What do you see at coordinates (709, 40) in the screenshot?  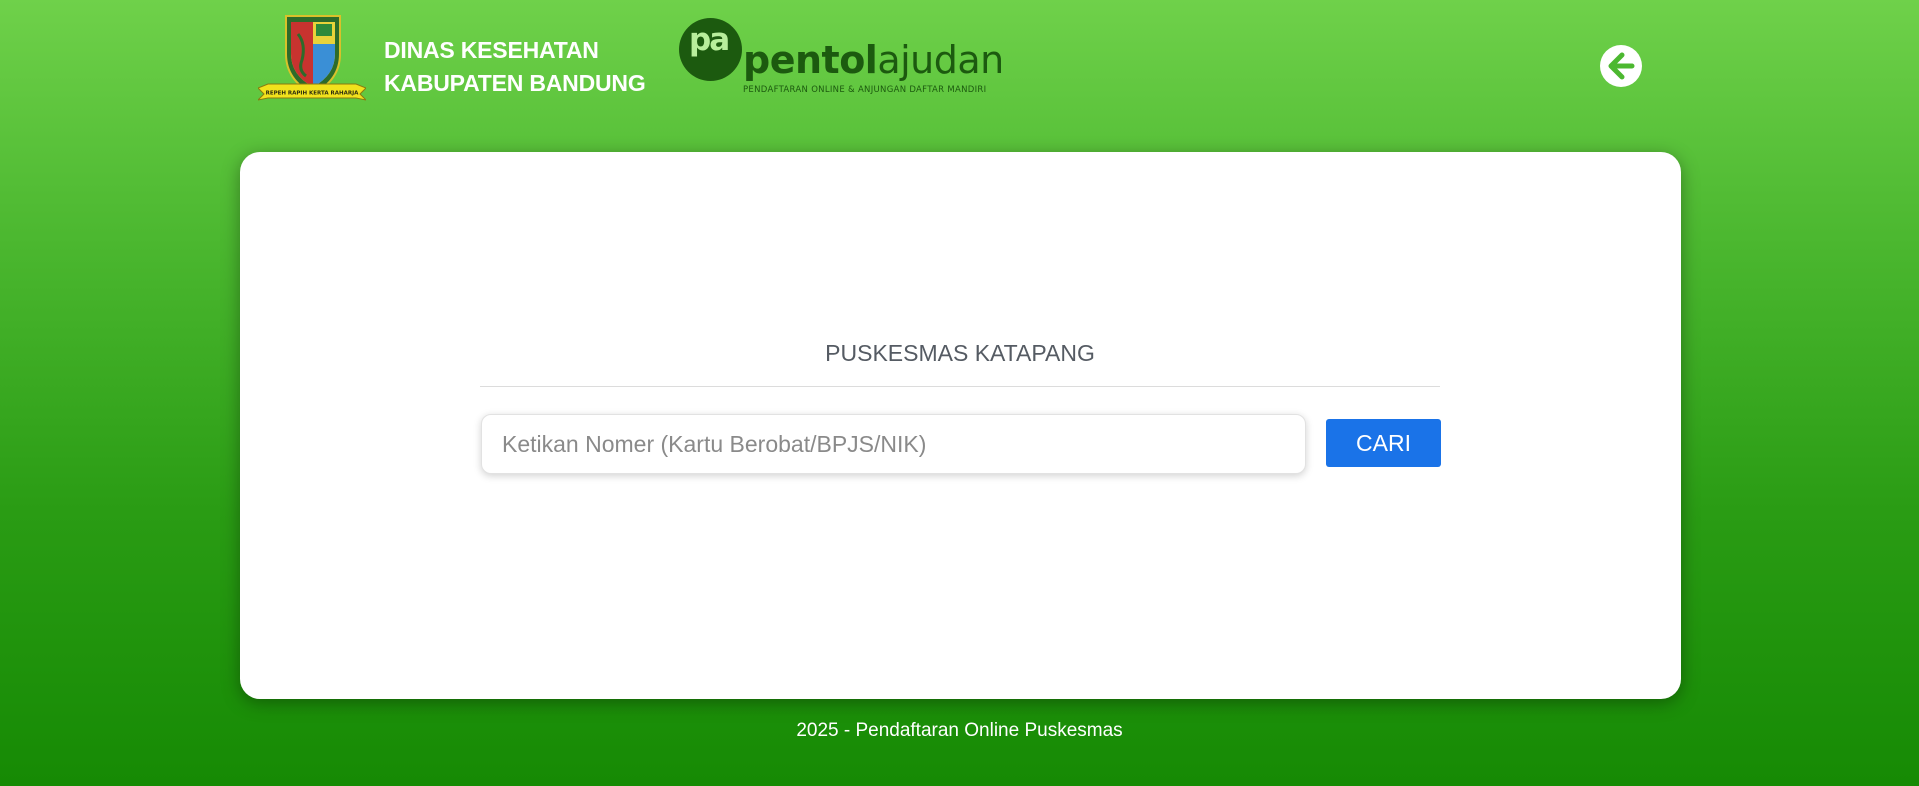 I see `brand-mark-text: pa` at bounding box center [709, 40].